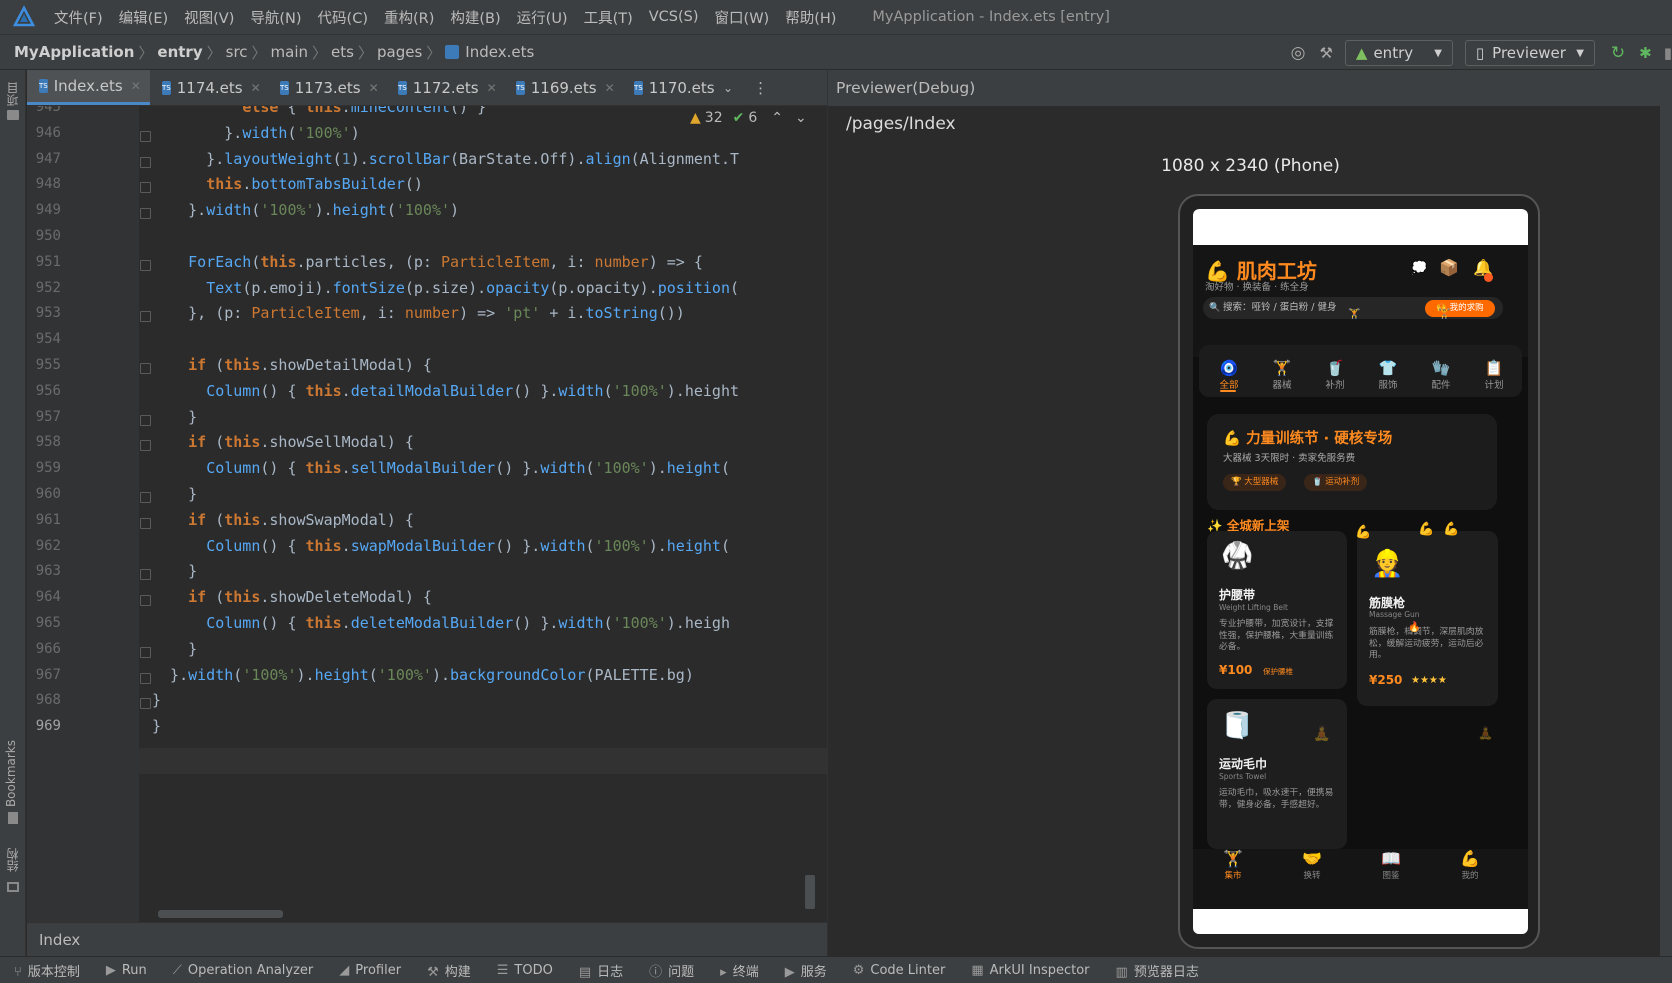  I want to click on breadcrumb-project: MyApplication, so click(74, 52).